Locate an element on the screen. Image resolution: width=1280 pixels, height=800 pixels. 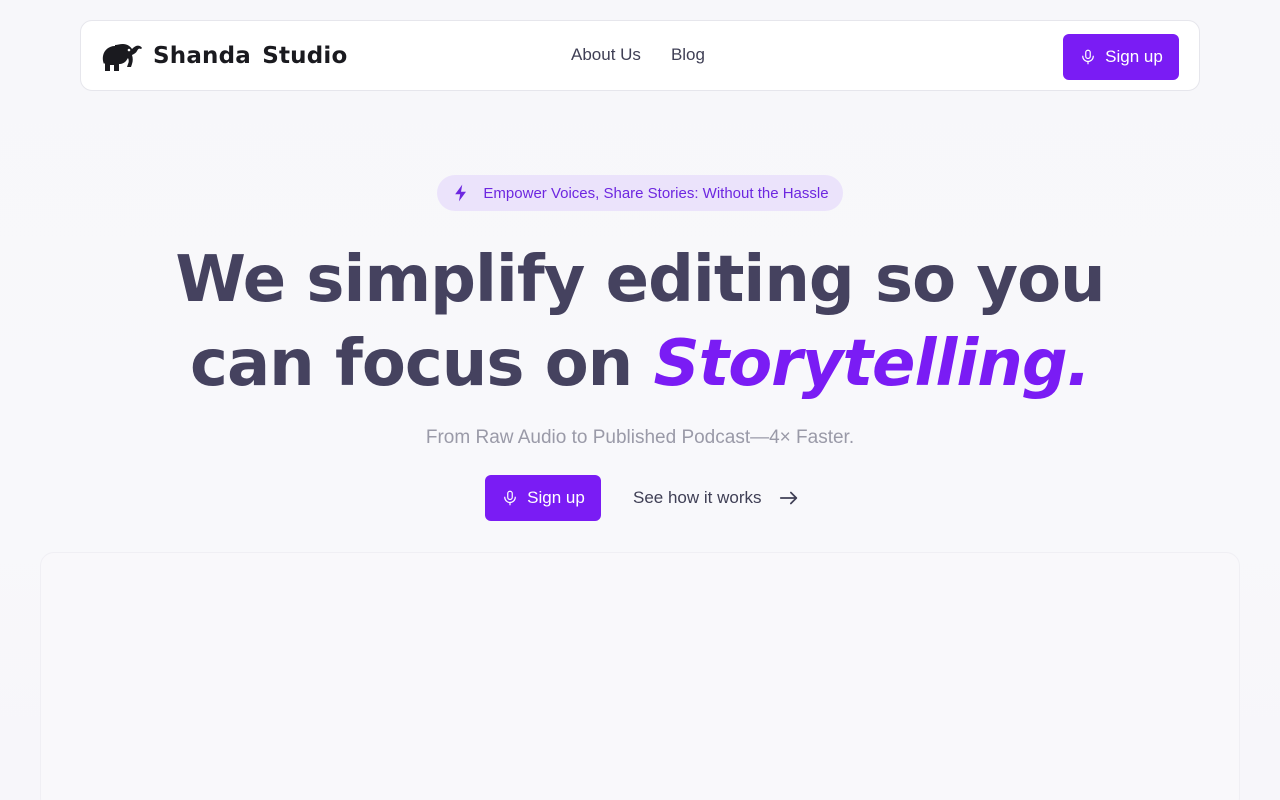
see-how-it-works-link: See how it works is located at coordinates (716, 498).